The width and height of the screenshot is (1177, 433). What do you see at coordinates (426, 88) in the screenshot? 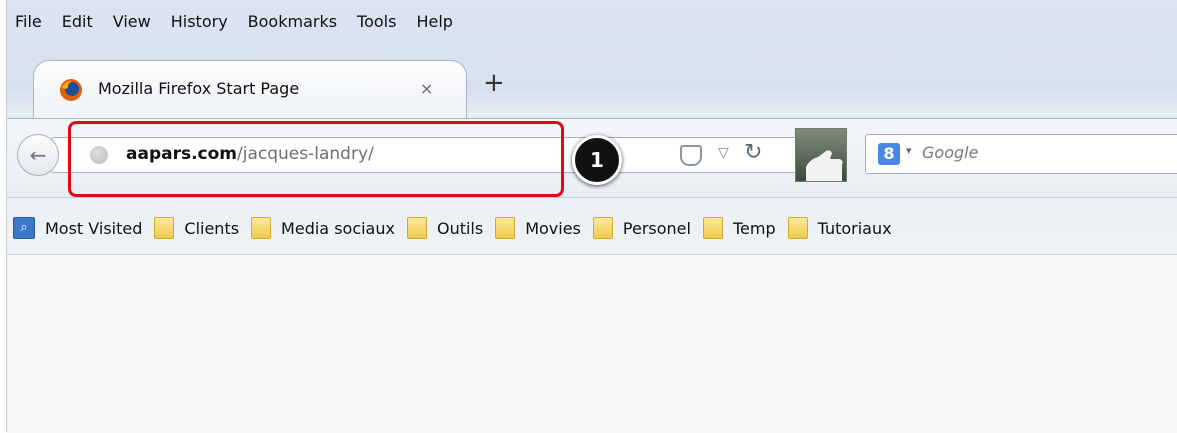
I see `tab-close-icon: ×` at bounding box center [426, 88].